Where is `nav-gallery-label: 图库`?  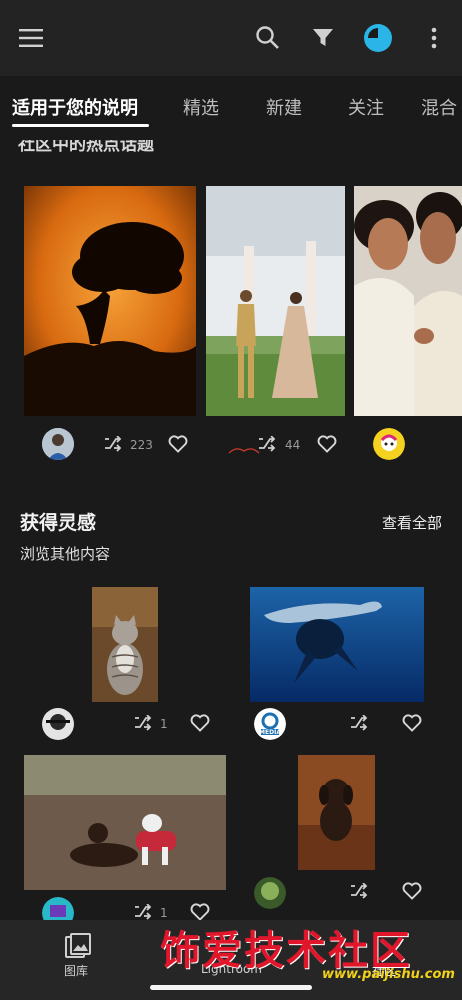
nav-gallery-label: 图库 is located at coordinates (76, 970).